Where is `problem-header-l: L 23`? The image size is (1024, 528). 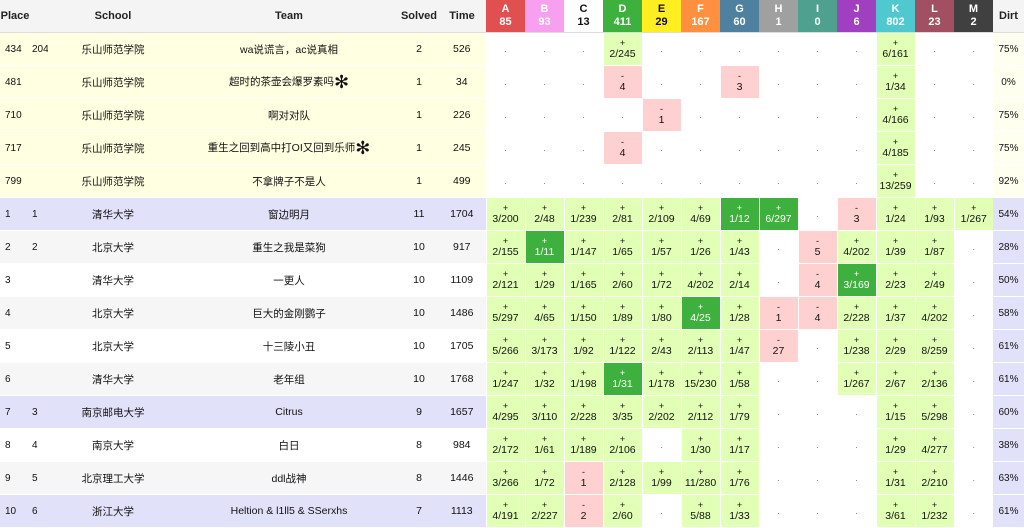
problem-header-l: L 23 is located at coordinates (934, 16).